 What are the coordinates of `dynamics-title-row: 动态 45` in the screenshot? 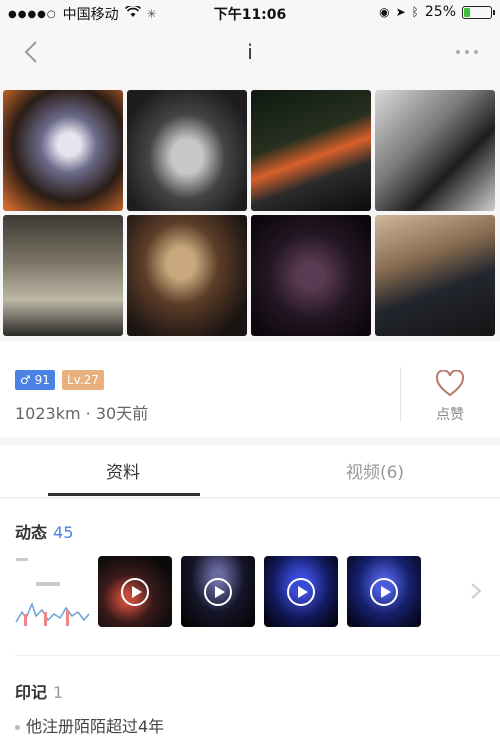 It's located at (44, 531).